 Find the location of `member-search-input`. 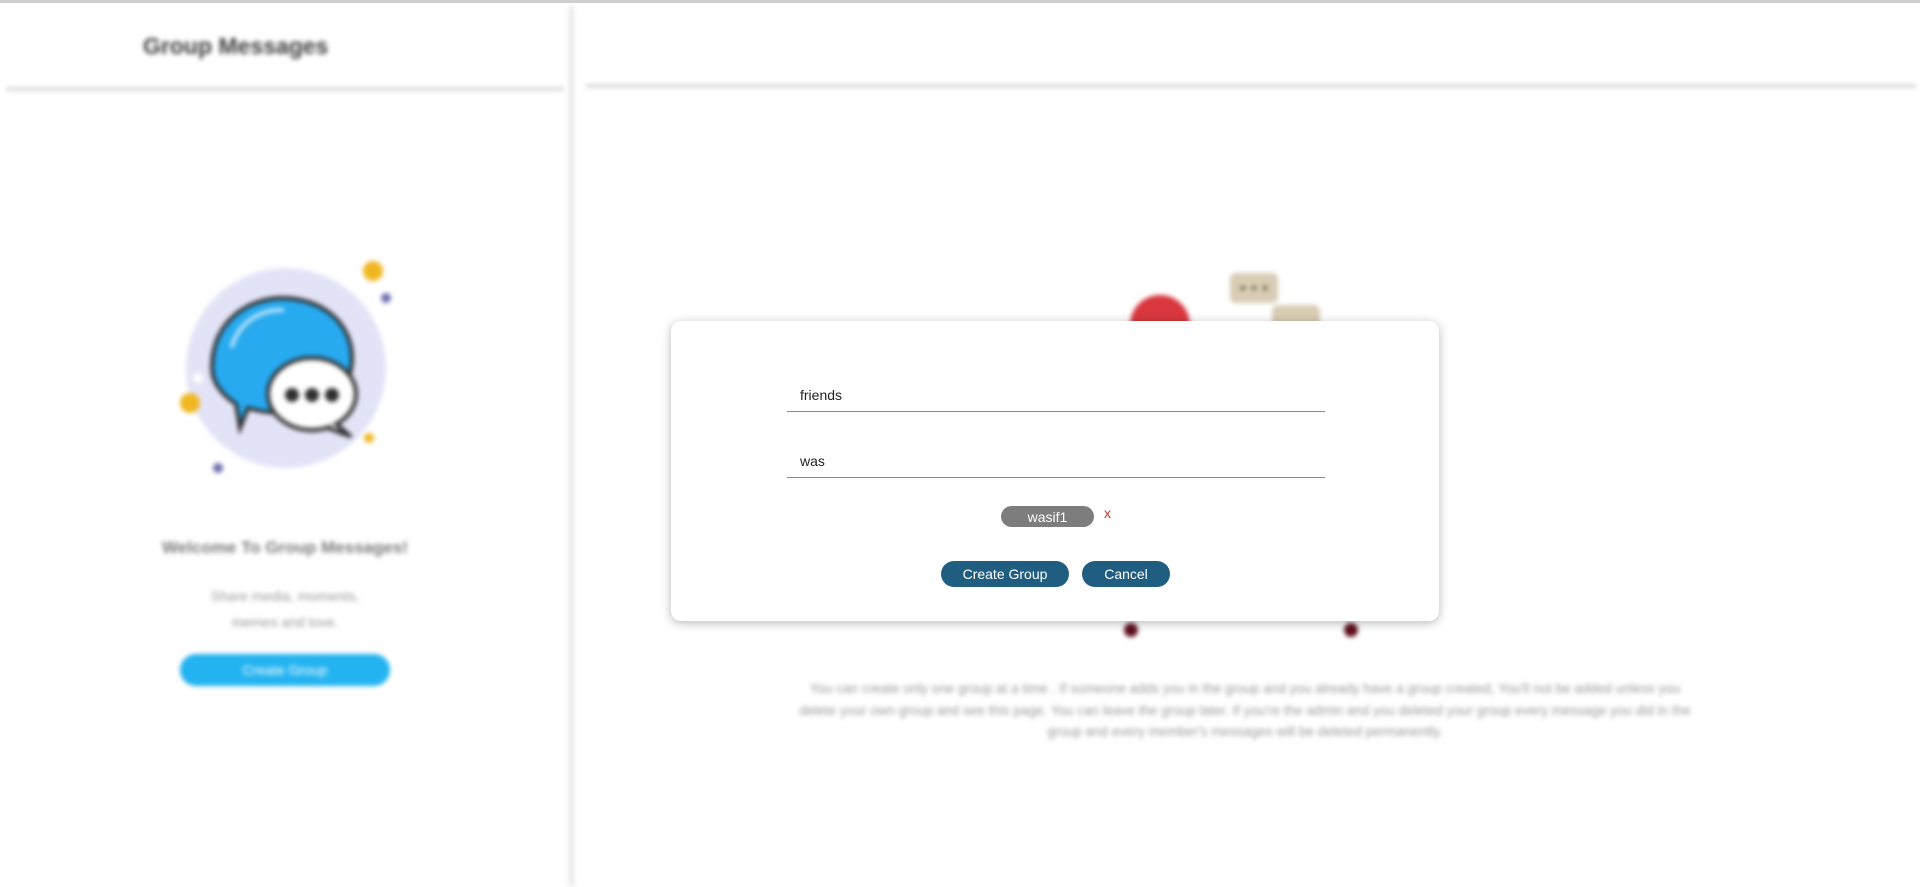

member-search-input is located at coordinates (1056, 461).